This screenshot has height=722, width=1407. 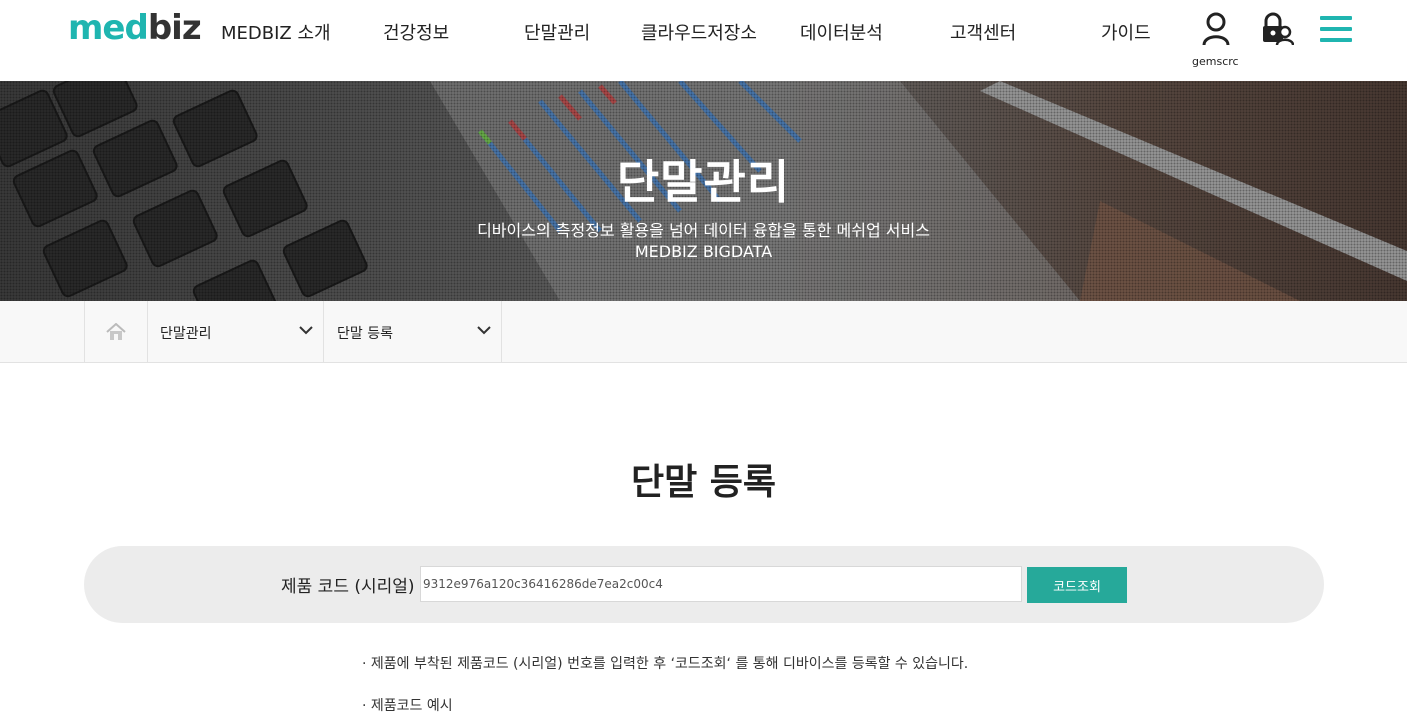 I want to click on product-code-input, so click(x=721, y=584).